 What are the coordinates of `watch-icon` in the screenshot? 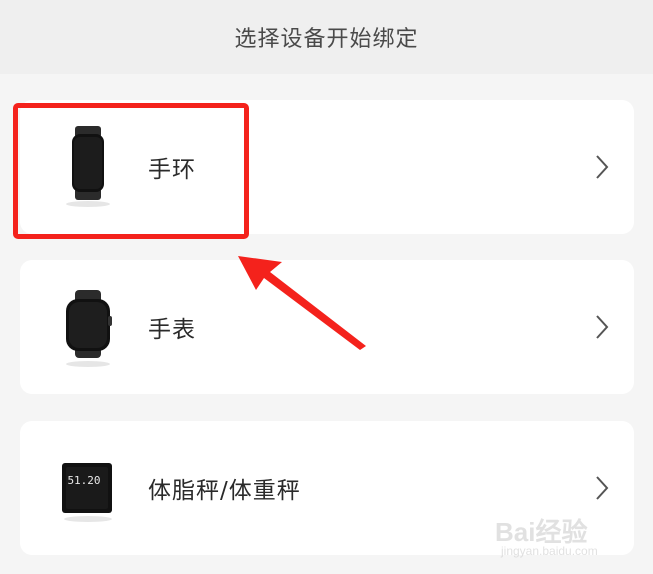 It's located at (88, 327).